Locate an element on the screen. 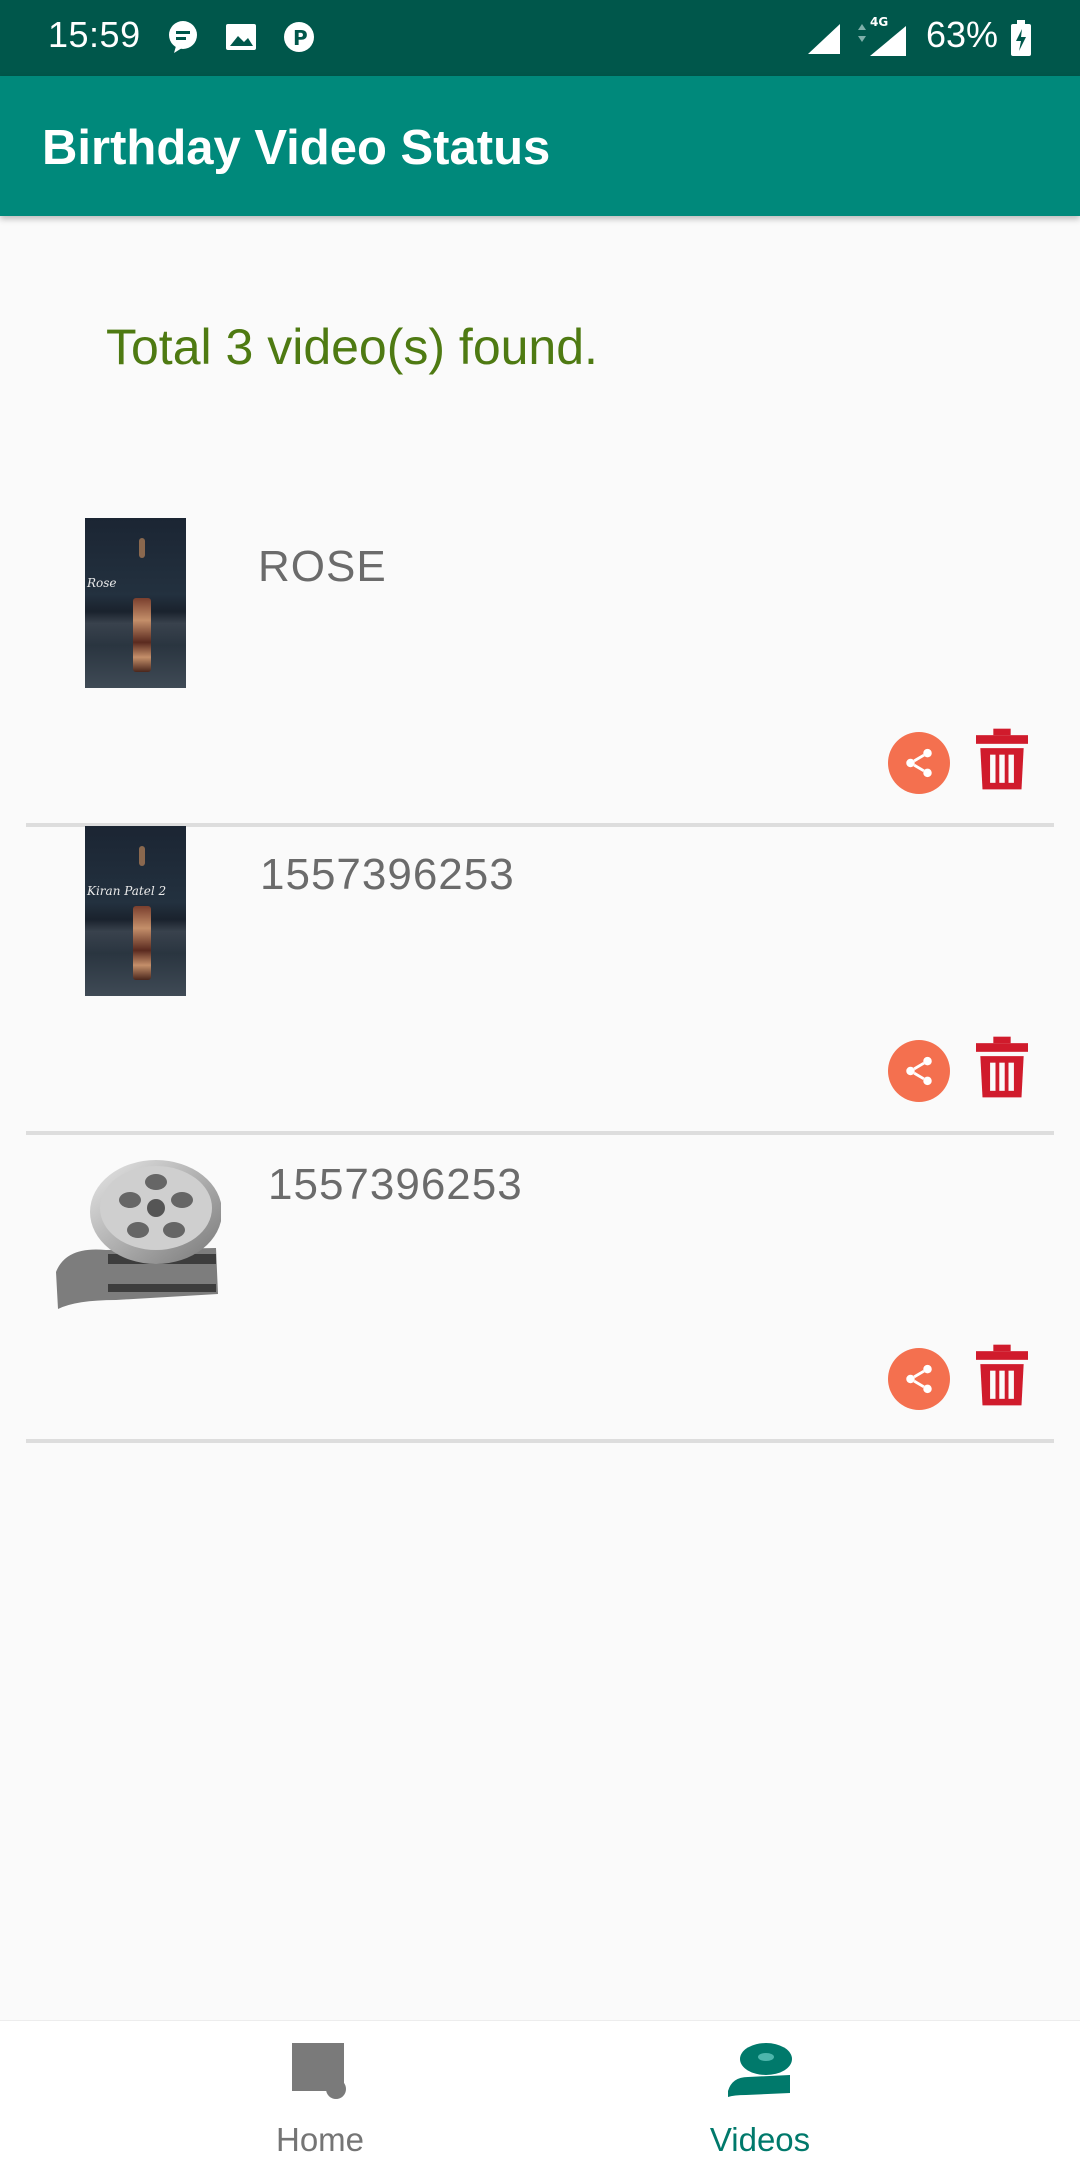 This screenshot has width=1080, height=2161. status-time: 15:59 is located at coordinates (94, 34).